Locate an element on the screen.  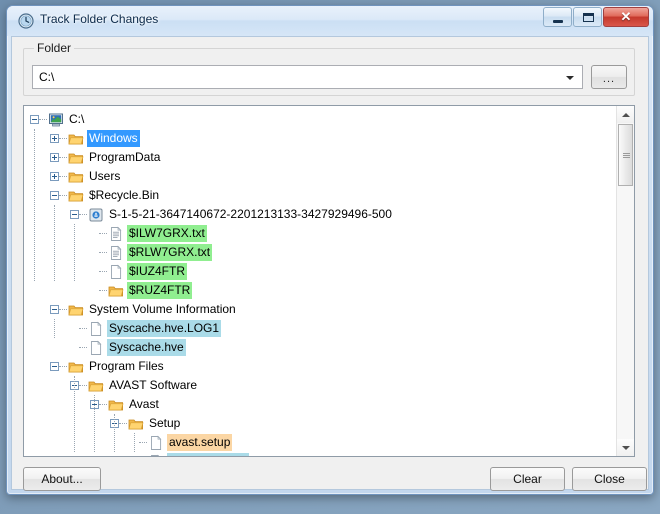
tree-node-label: $Recycle.Bin is located at coordinates (124, 195).